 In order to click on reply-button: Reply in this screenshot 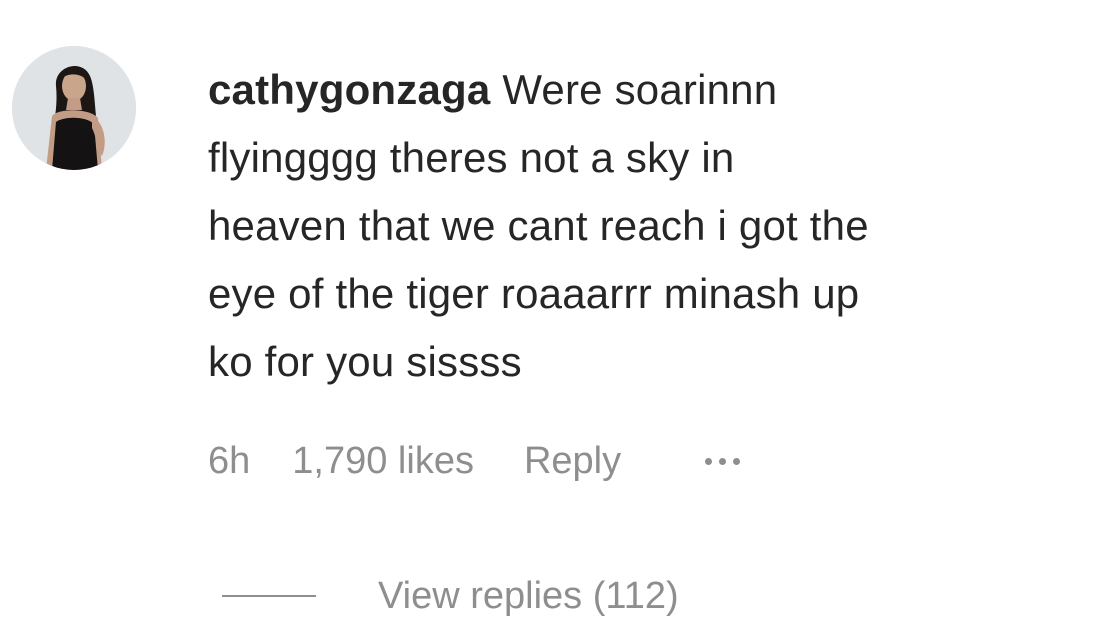, I will do `click(572, 461)`.